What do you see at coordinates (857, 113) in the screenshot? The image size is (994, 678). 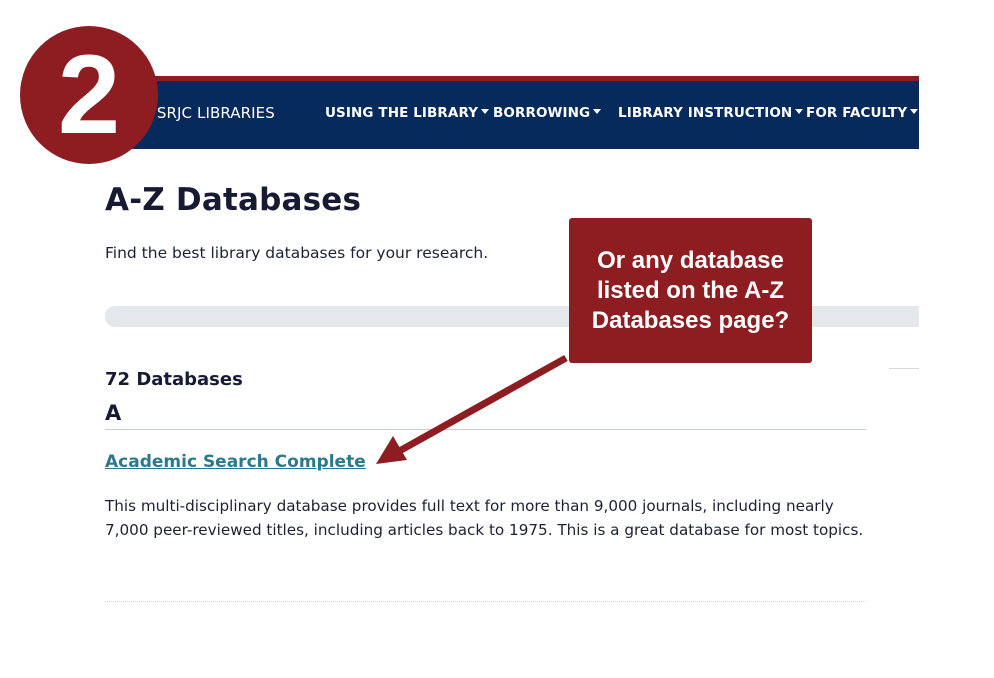 I see `nav-item-label: FOR FACULTY` at bounding box center [857, 113].